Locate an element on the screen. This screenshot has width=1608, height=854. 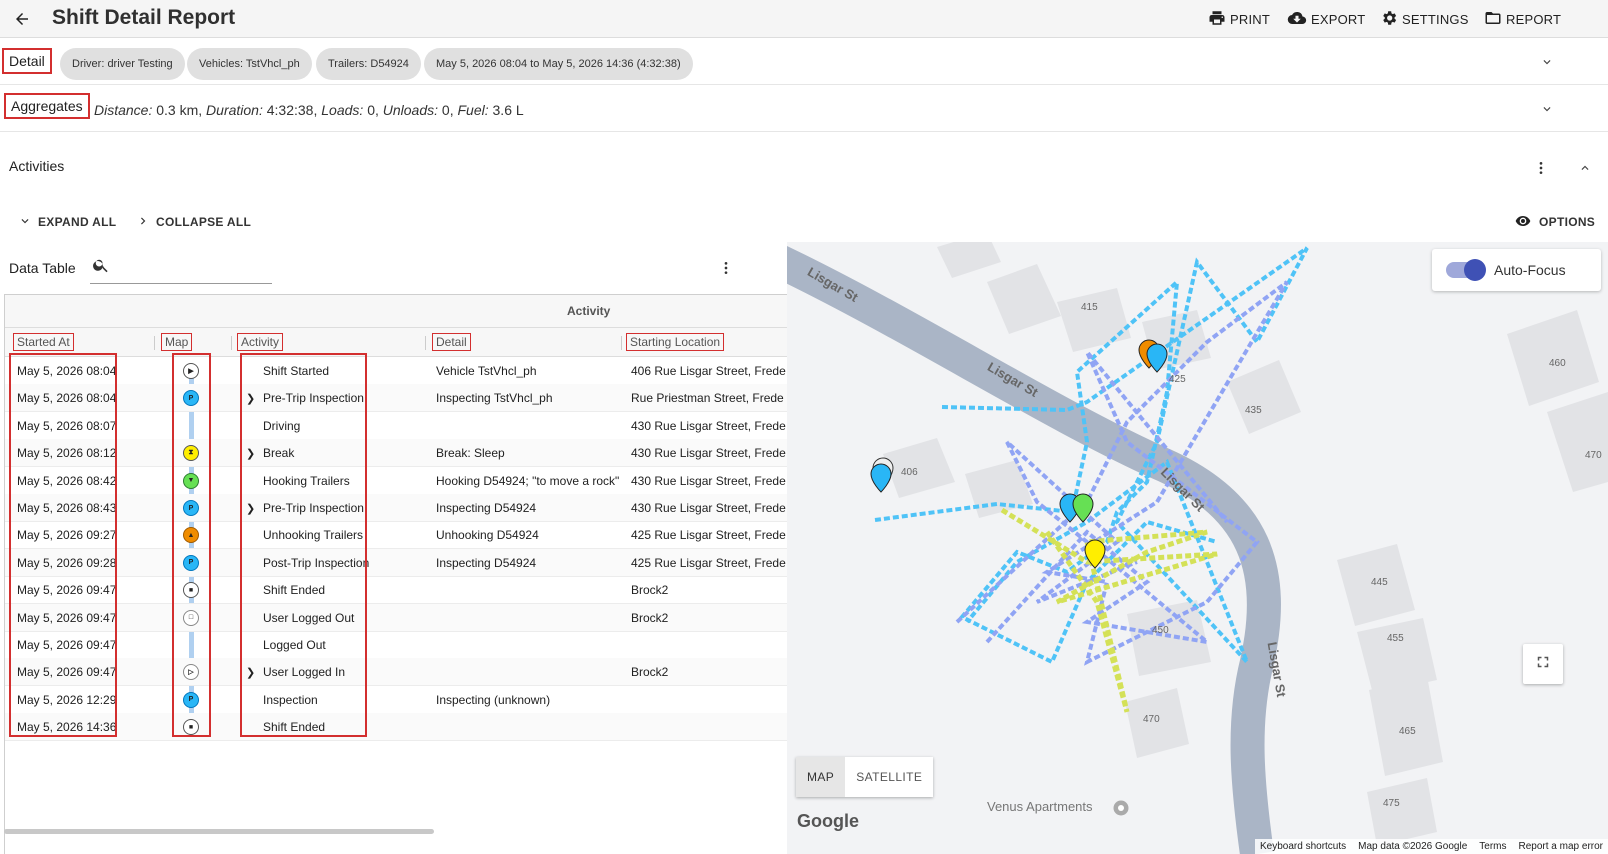
detail-cell: Hooking D54924; "to move a rock" is located at coordinates (528, 480).